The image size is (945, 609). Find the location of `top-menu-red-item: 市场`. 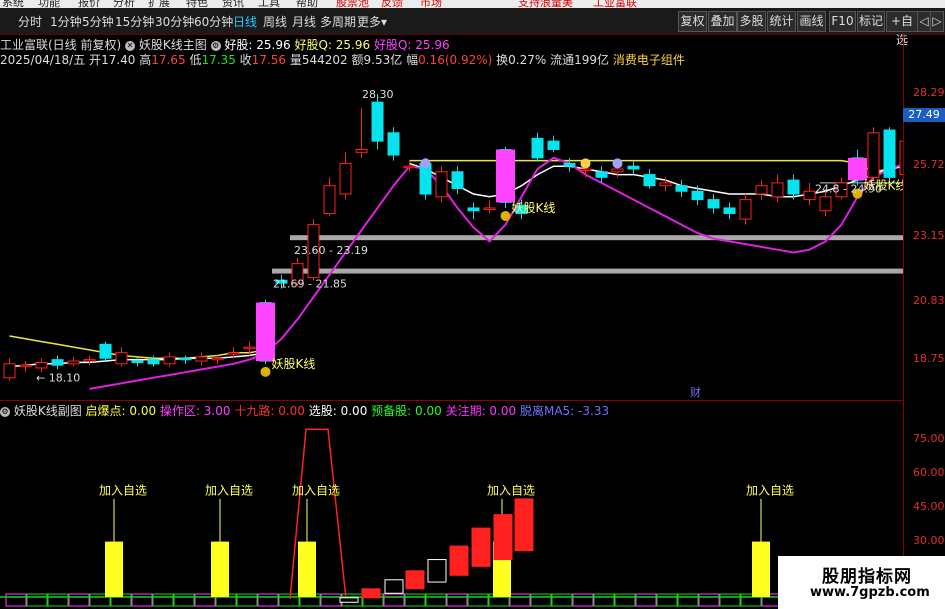

top-menu-red-item: 市场 is located at coordinates (431, 4).